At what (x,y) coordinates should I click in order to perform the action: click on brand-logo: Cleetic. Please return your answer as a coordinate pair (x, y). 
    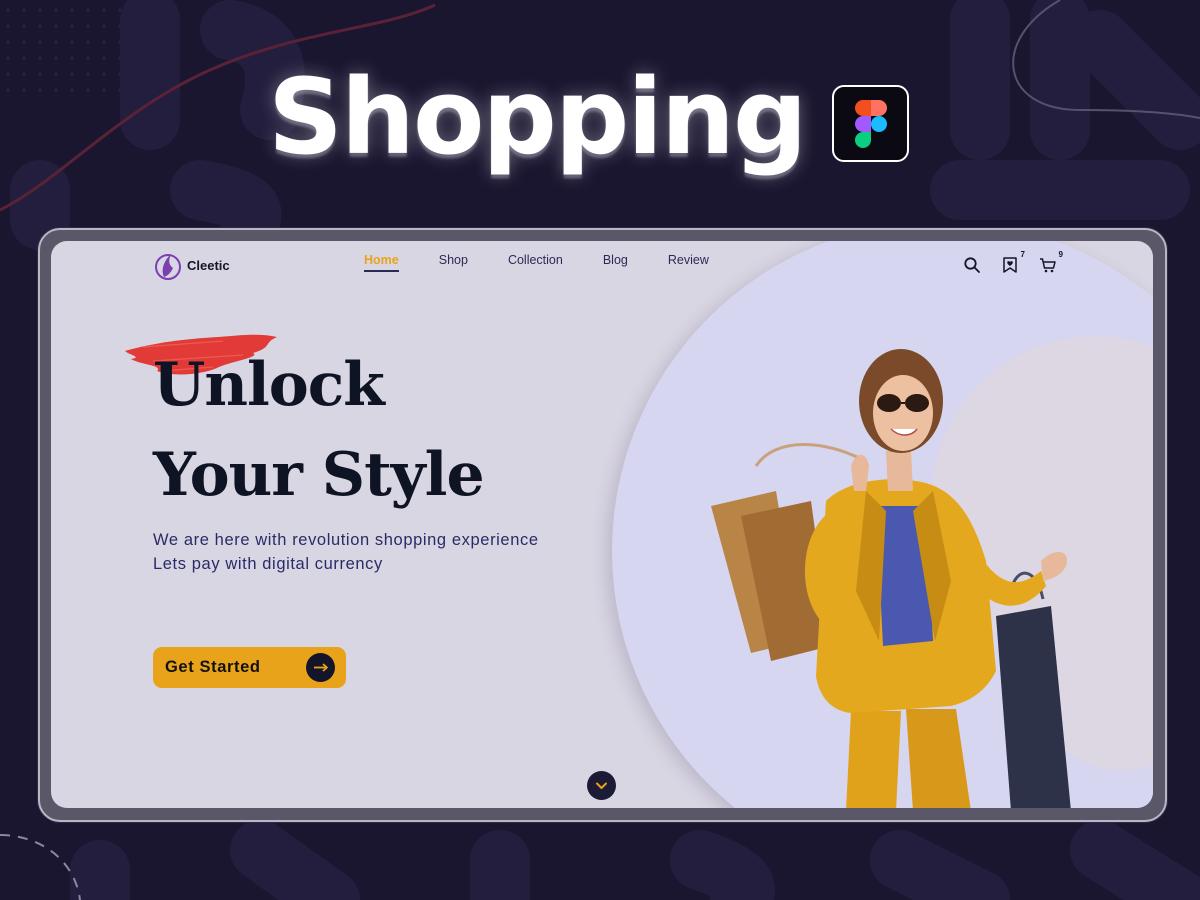
    Looking at the image, I should click on (191, 265).